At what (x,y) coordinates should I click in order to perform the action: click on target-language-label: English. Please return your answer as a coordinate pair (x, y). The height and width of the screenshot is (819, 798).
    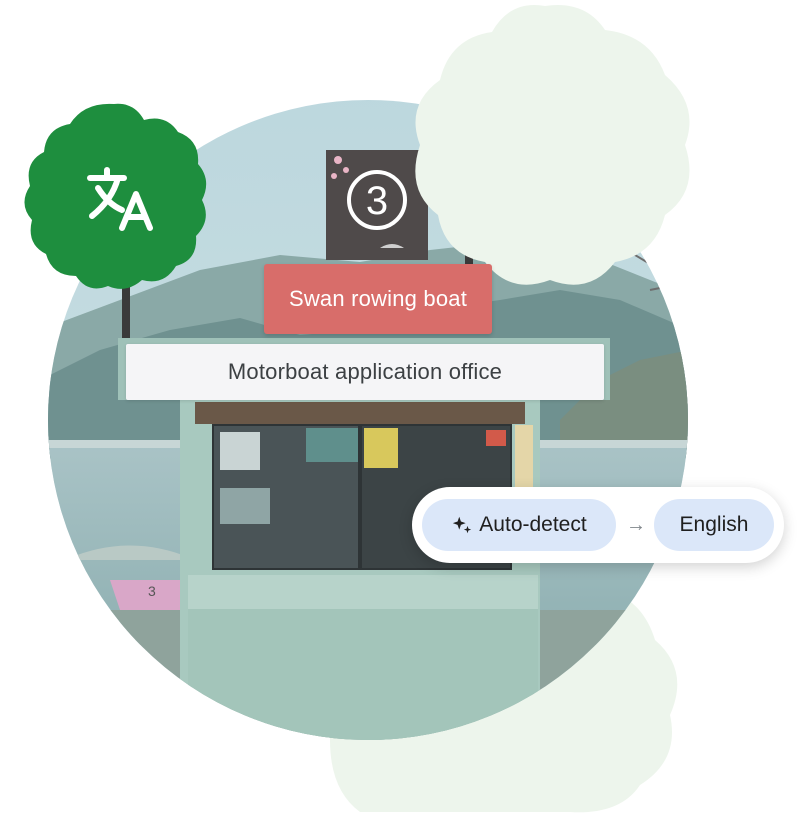
    Looking at the image, I should click on (714, 524).